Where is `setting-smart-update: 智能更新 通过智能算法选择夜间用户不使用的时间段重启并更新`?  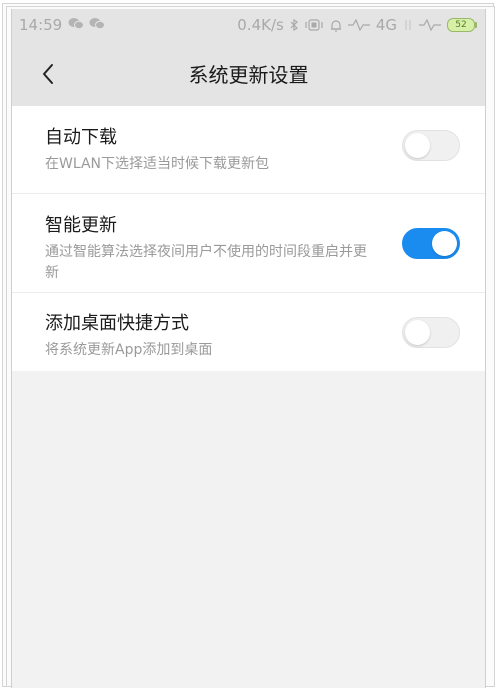 setting-smart-update: 智能更新 通过智能算法选择夜间用户不使用的时间段重启并更新 is located at coordinates (248, 243).